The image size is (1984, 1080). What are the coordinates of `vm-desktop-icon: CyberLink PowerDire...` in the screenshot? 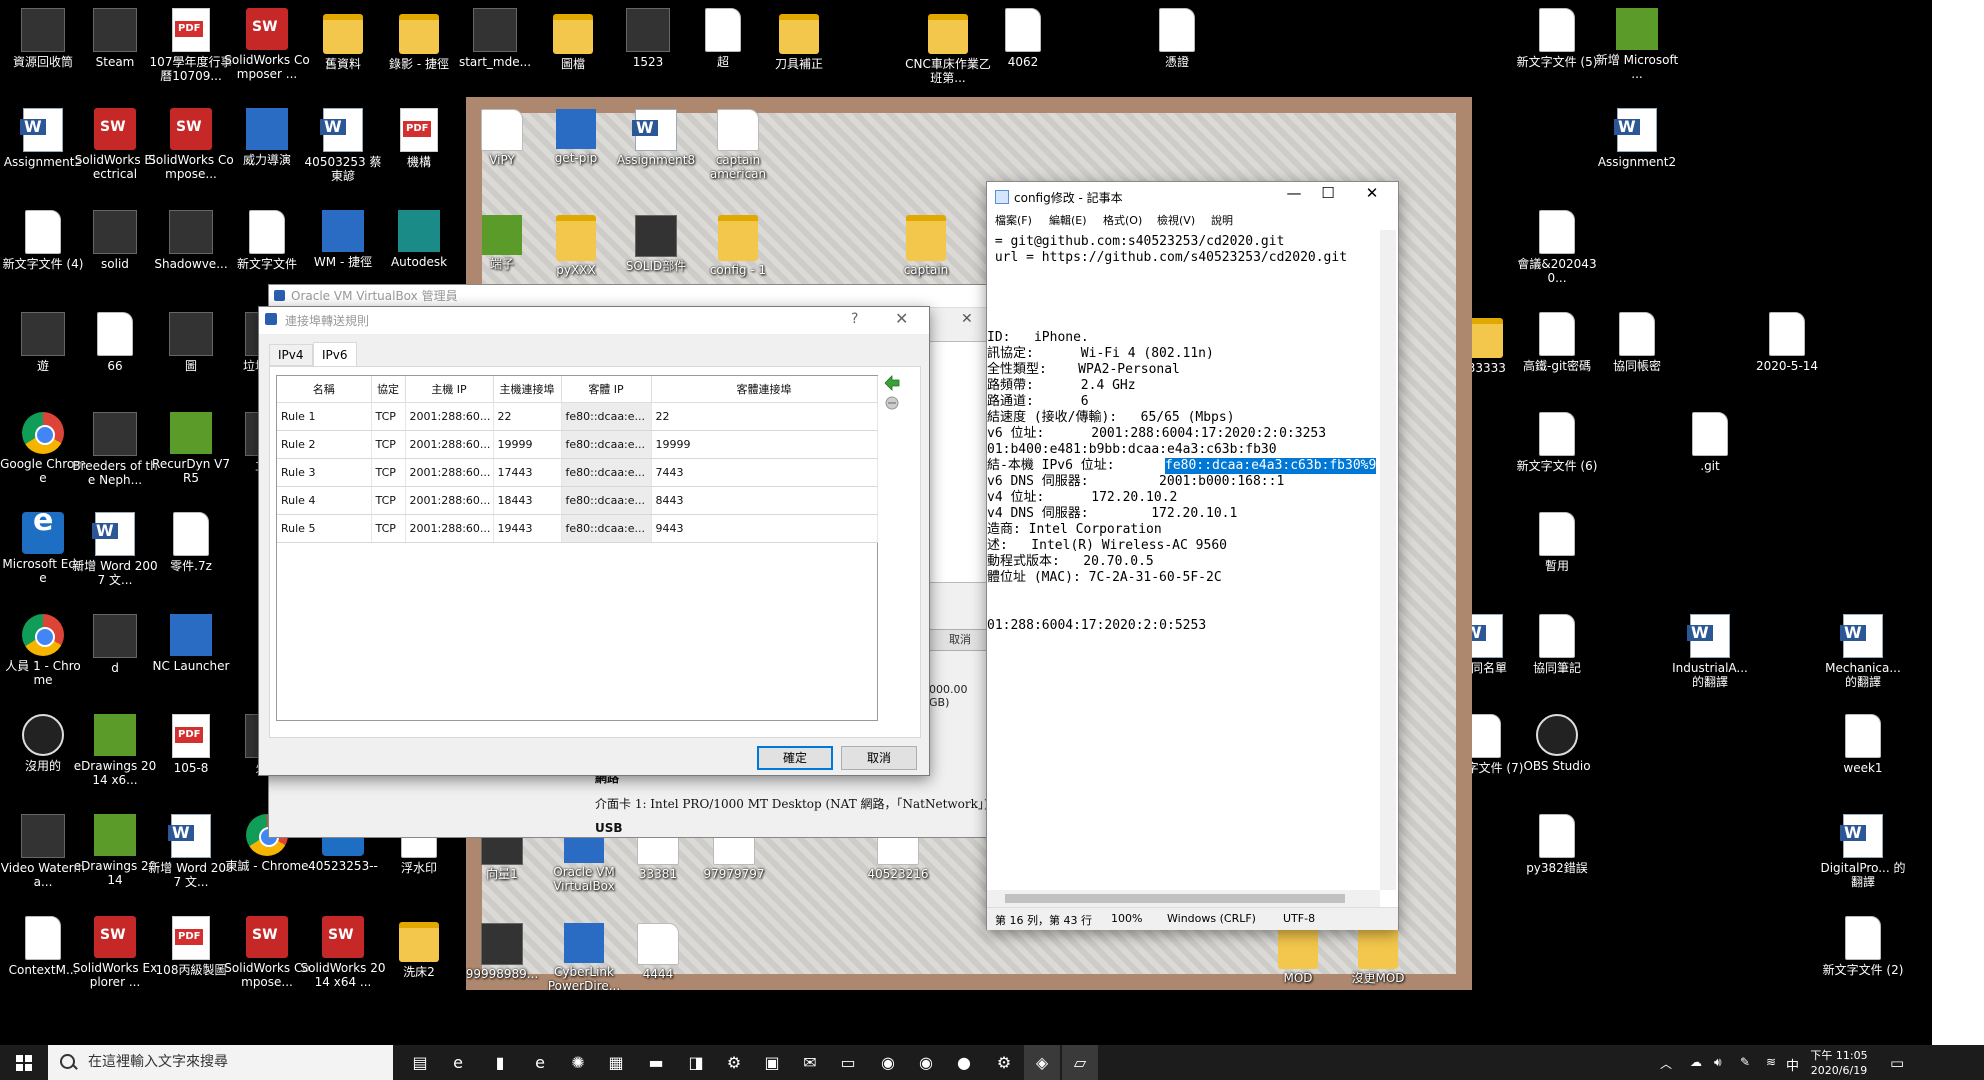 It's located at (584, 956).